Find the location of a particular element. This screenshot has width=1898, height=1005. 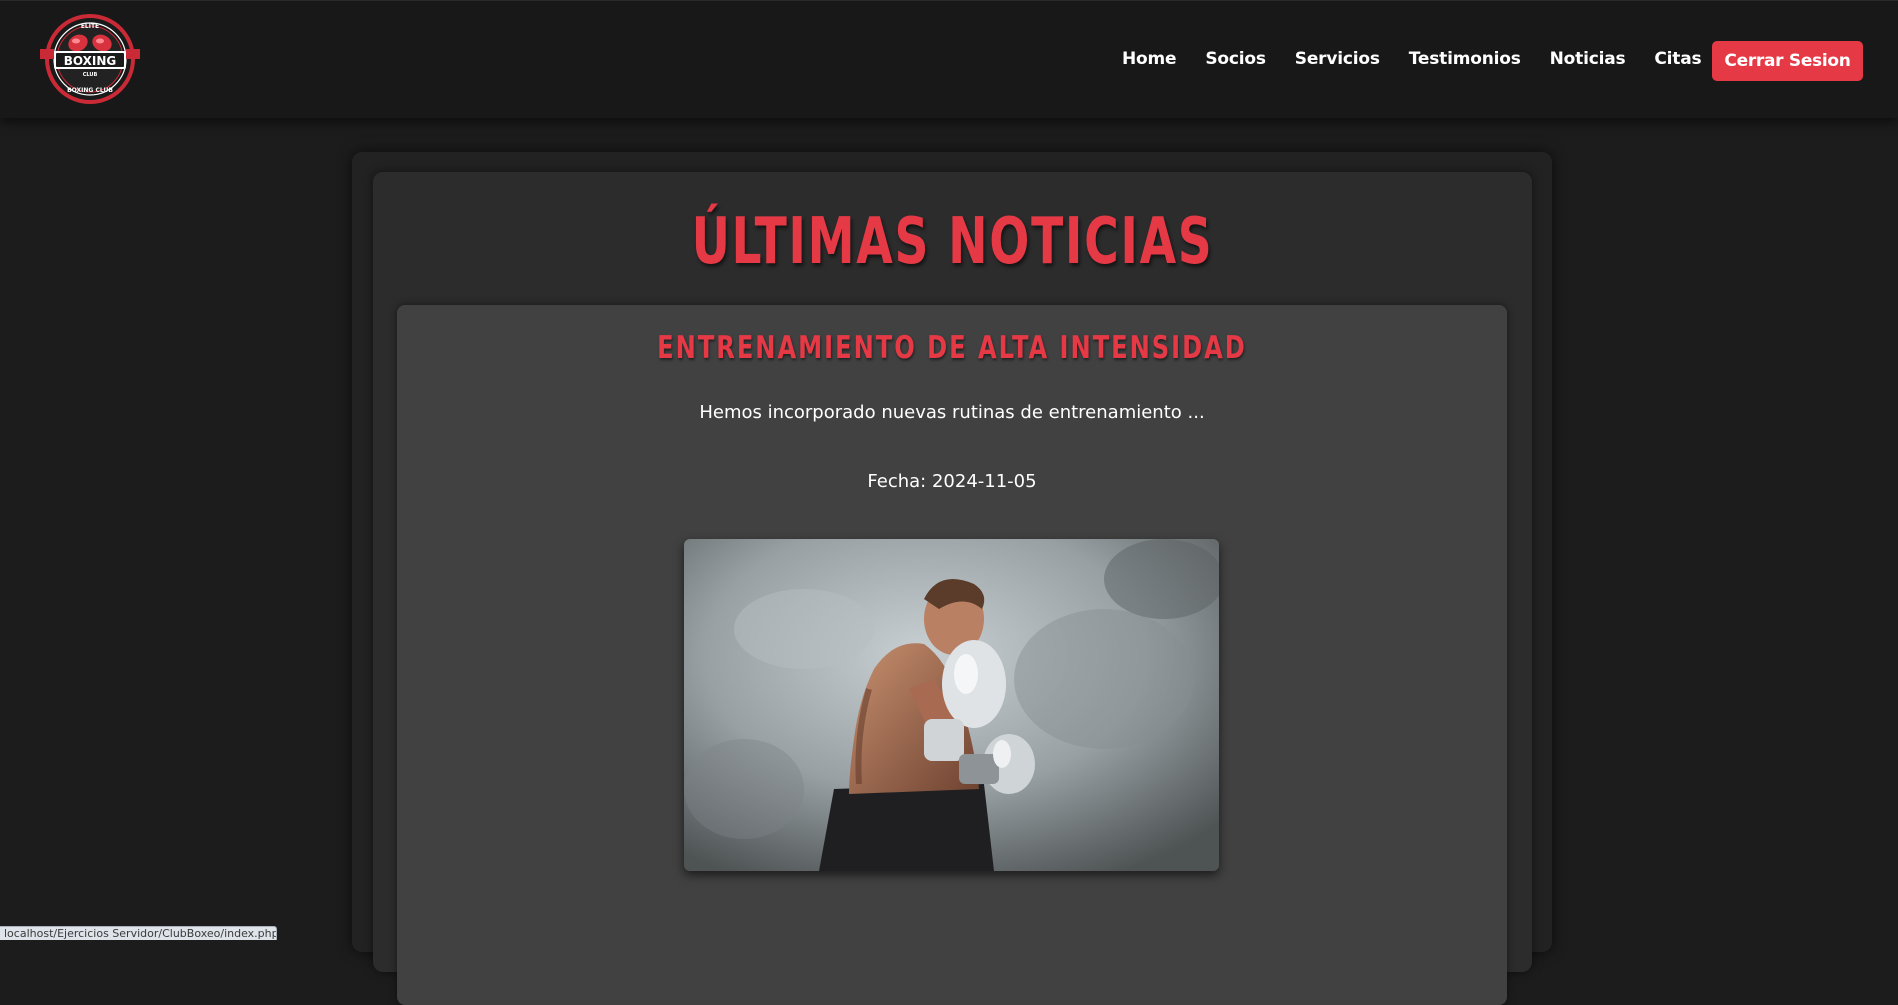

boxing-gloves-emblem-icon: BOXING ELITE CLUB BOXING CLUB is located at coordinates (90, 59).